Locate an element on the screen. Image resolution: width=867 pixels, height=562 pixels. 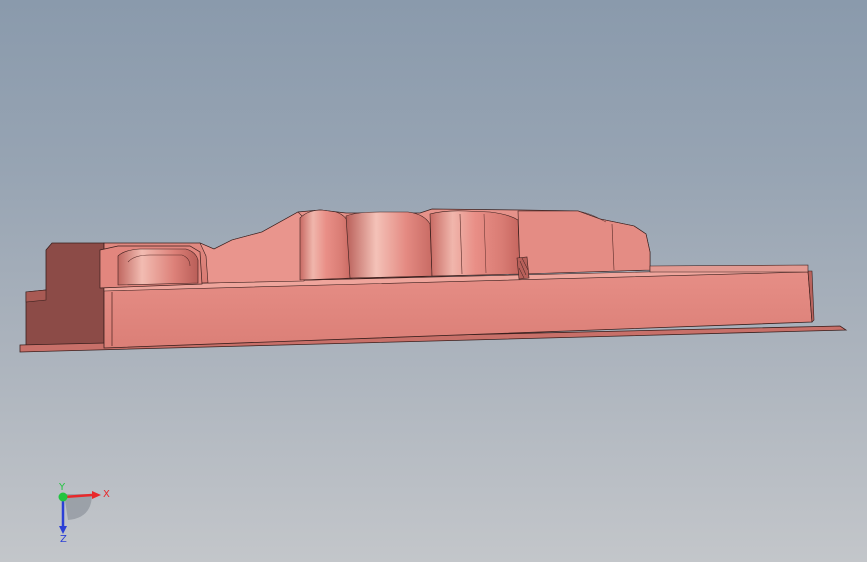
x-axis-label: X is located at coordinates (106, 494).